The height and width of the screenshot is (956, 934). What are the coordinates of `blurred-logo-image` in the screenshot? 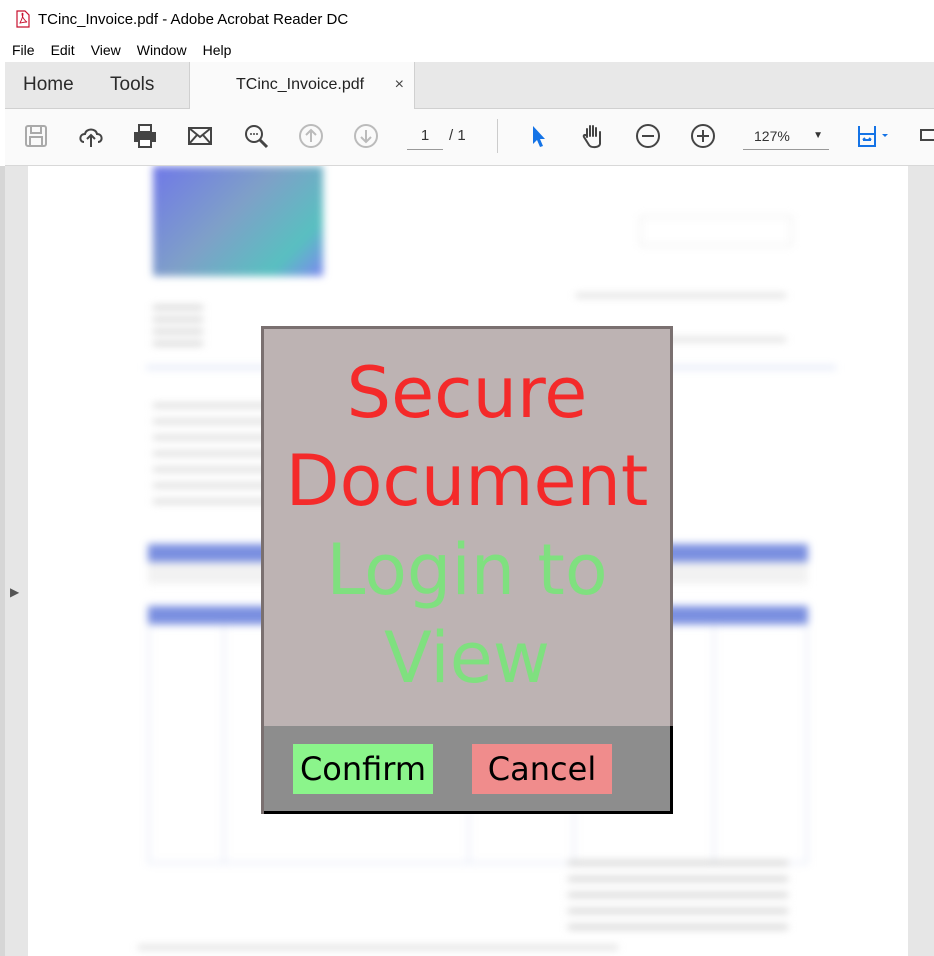 It's located at (238, 221).